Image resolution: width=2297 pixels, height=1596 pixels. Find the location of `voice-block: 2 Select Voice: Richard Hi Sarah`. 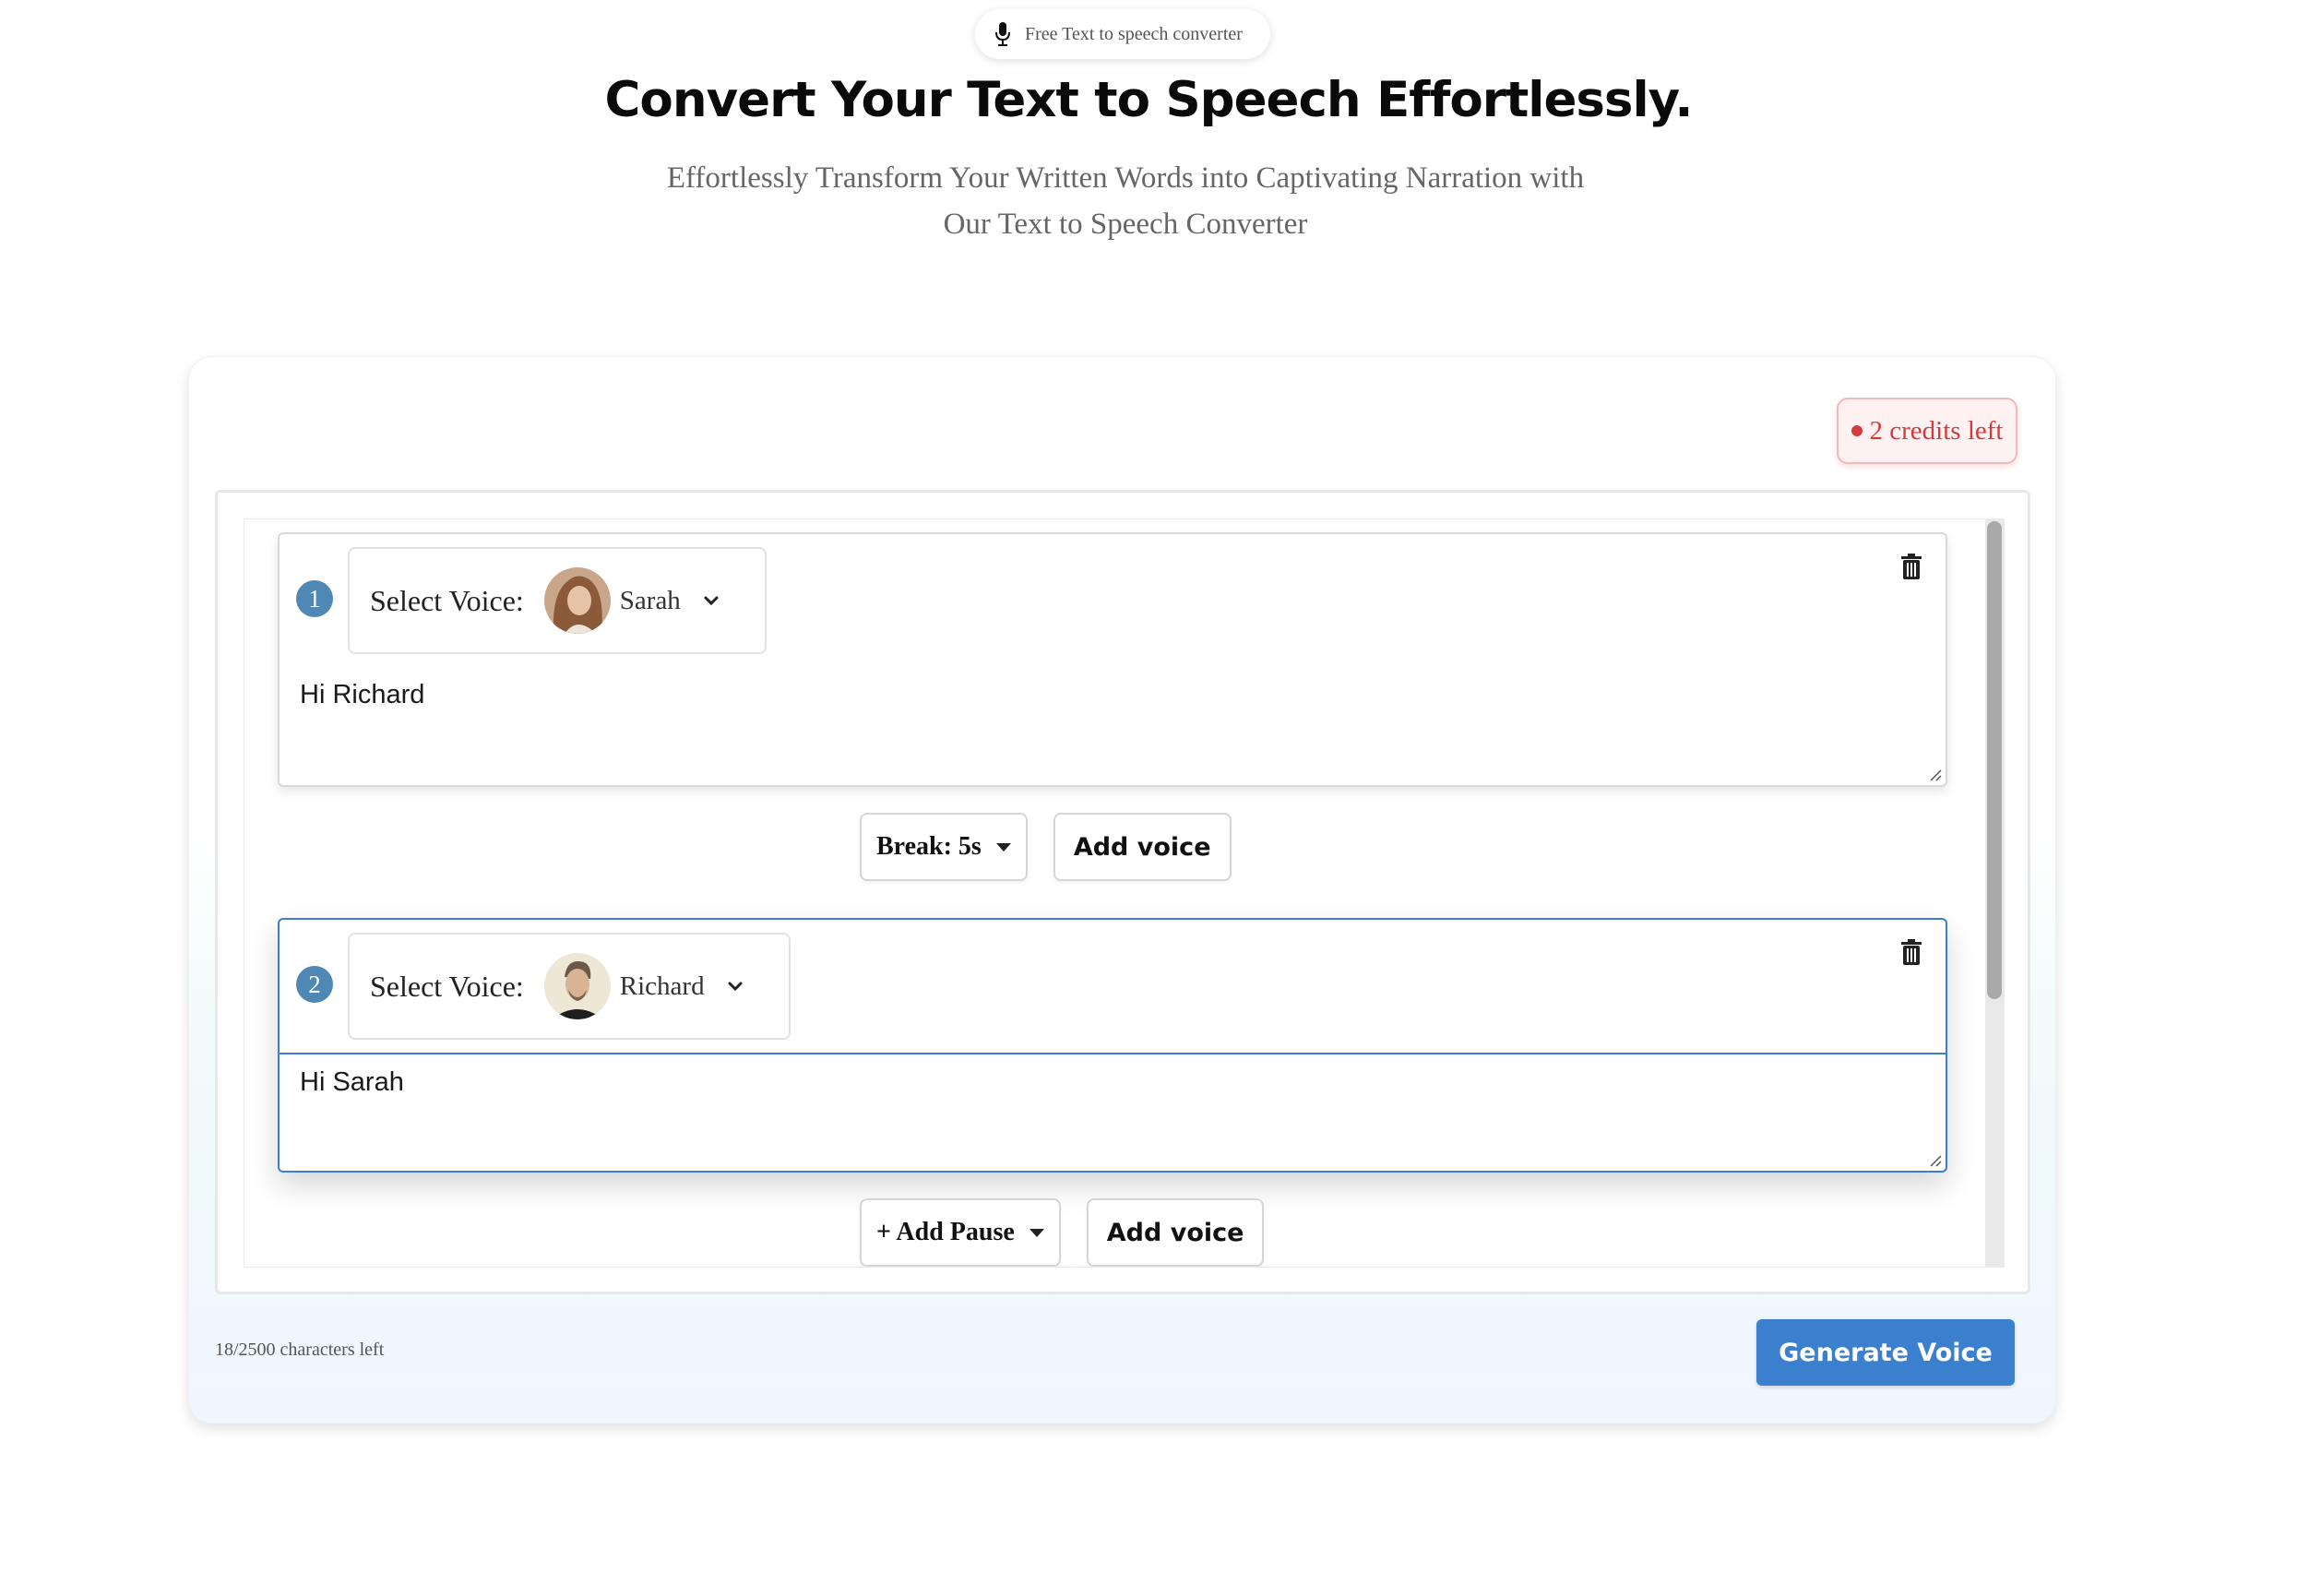

voice-block: 2 Select Voice: Richard Hi Sarah is located at coordinates (1112, 1045).